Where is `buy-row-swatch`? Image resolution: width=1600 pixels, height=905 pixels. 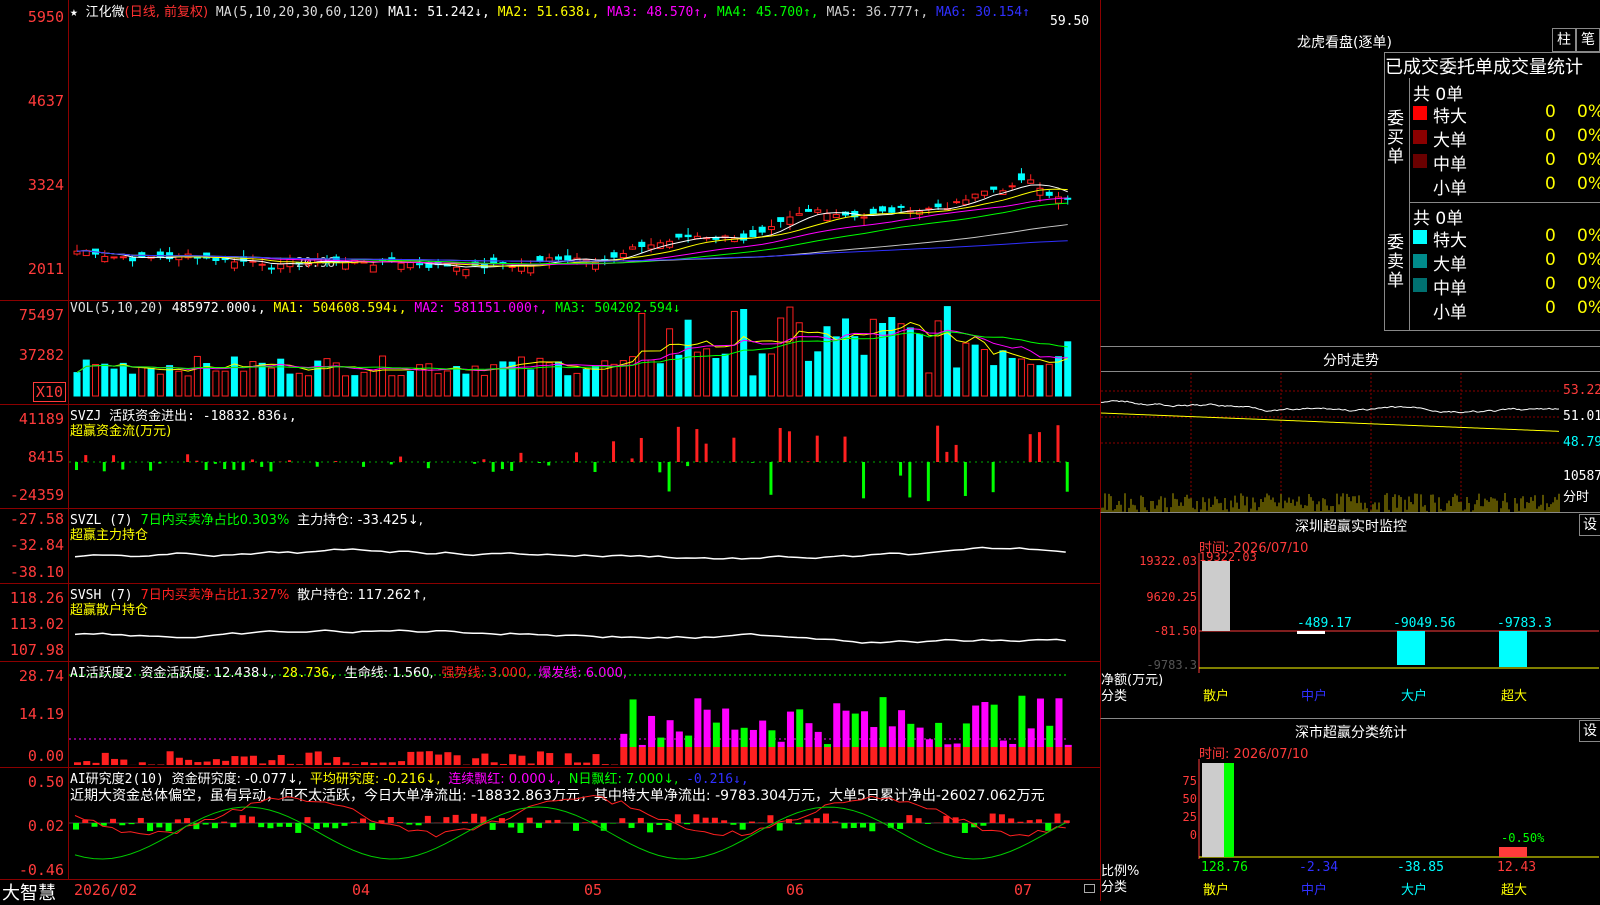 buy-row-swatch is located at coordinates (1420, 137).